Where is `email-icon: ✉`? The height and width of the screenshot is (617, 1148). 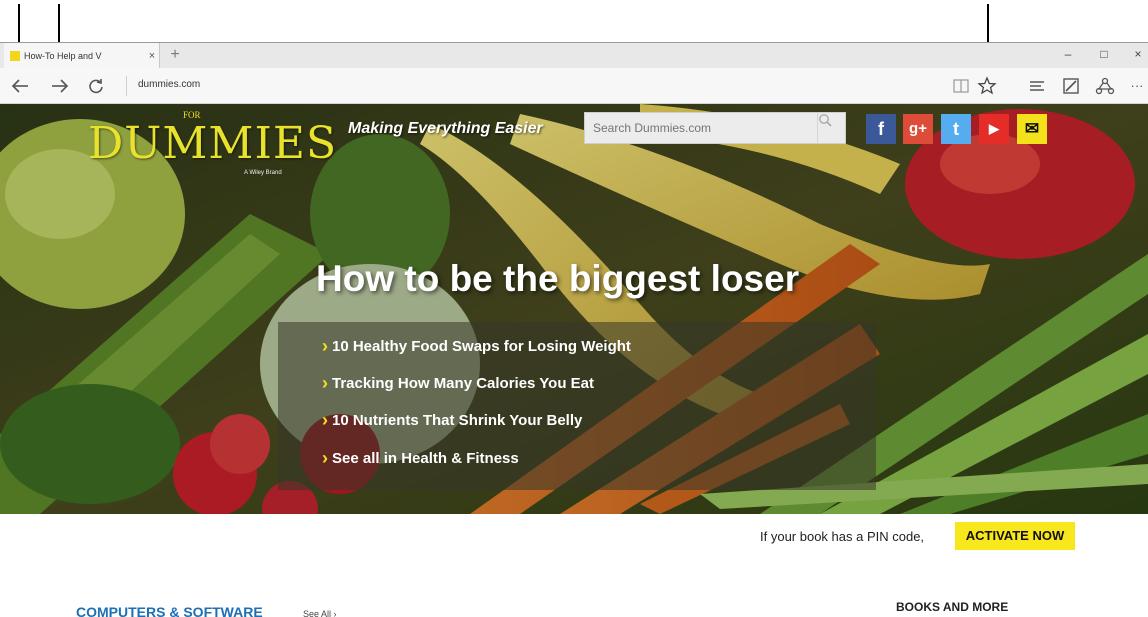
email-icon: ✉ is located at coordinates (1032, 129).